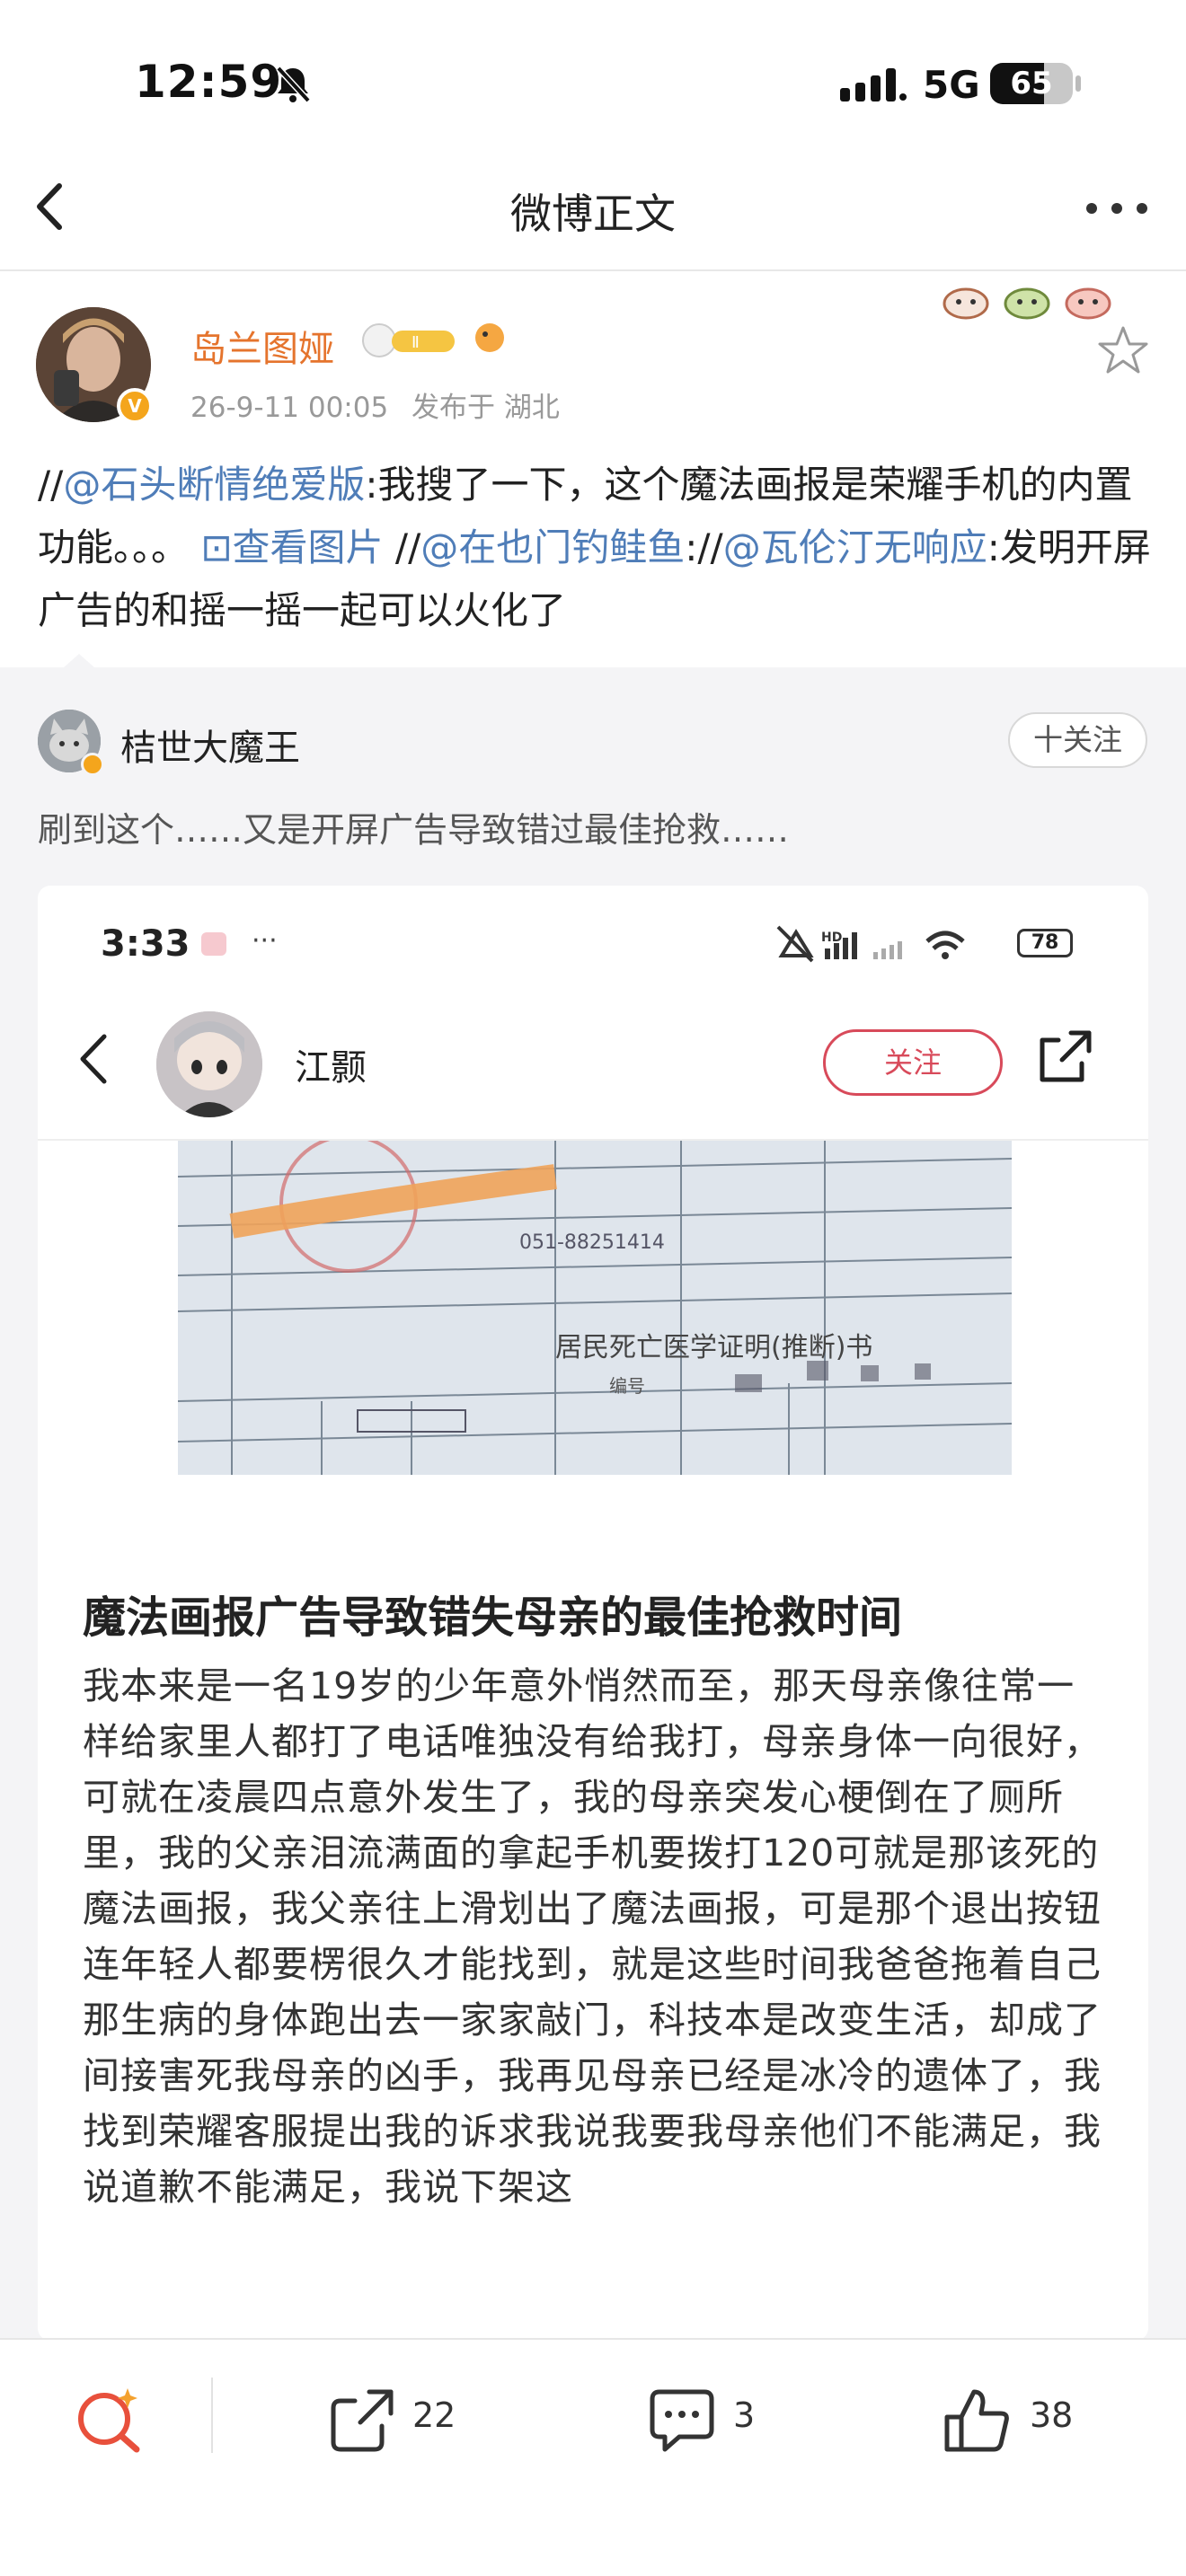  Describe the element at coordinates (593, 72) in the screenshot. I see `status-bar: 12:59 5G 65` at that location.